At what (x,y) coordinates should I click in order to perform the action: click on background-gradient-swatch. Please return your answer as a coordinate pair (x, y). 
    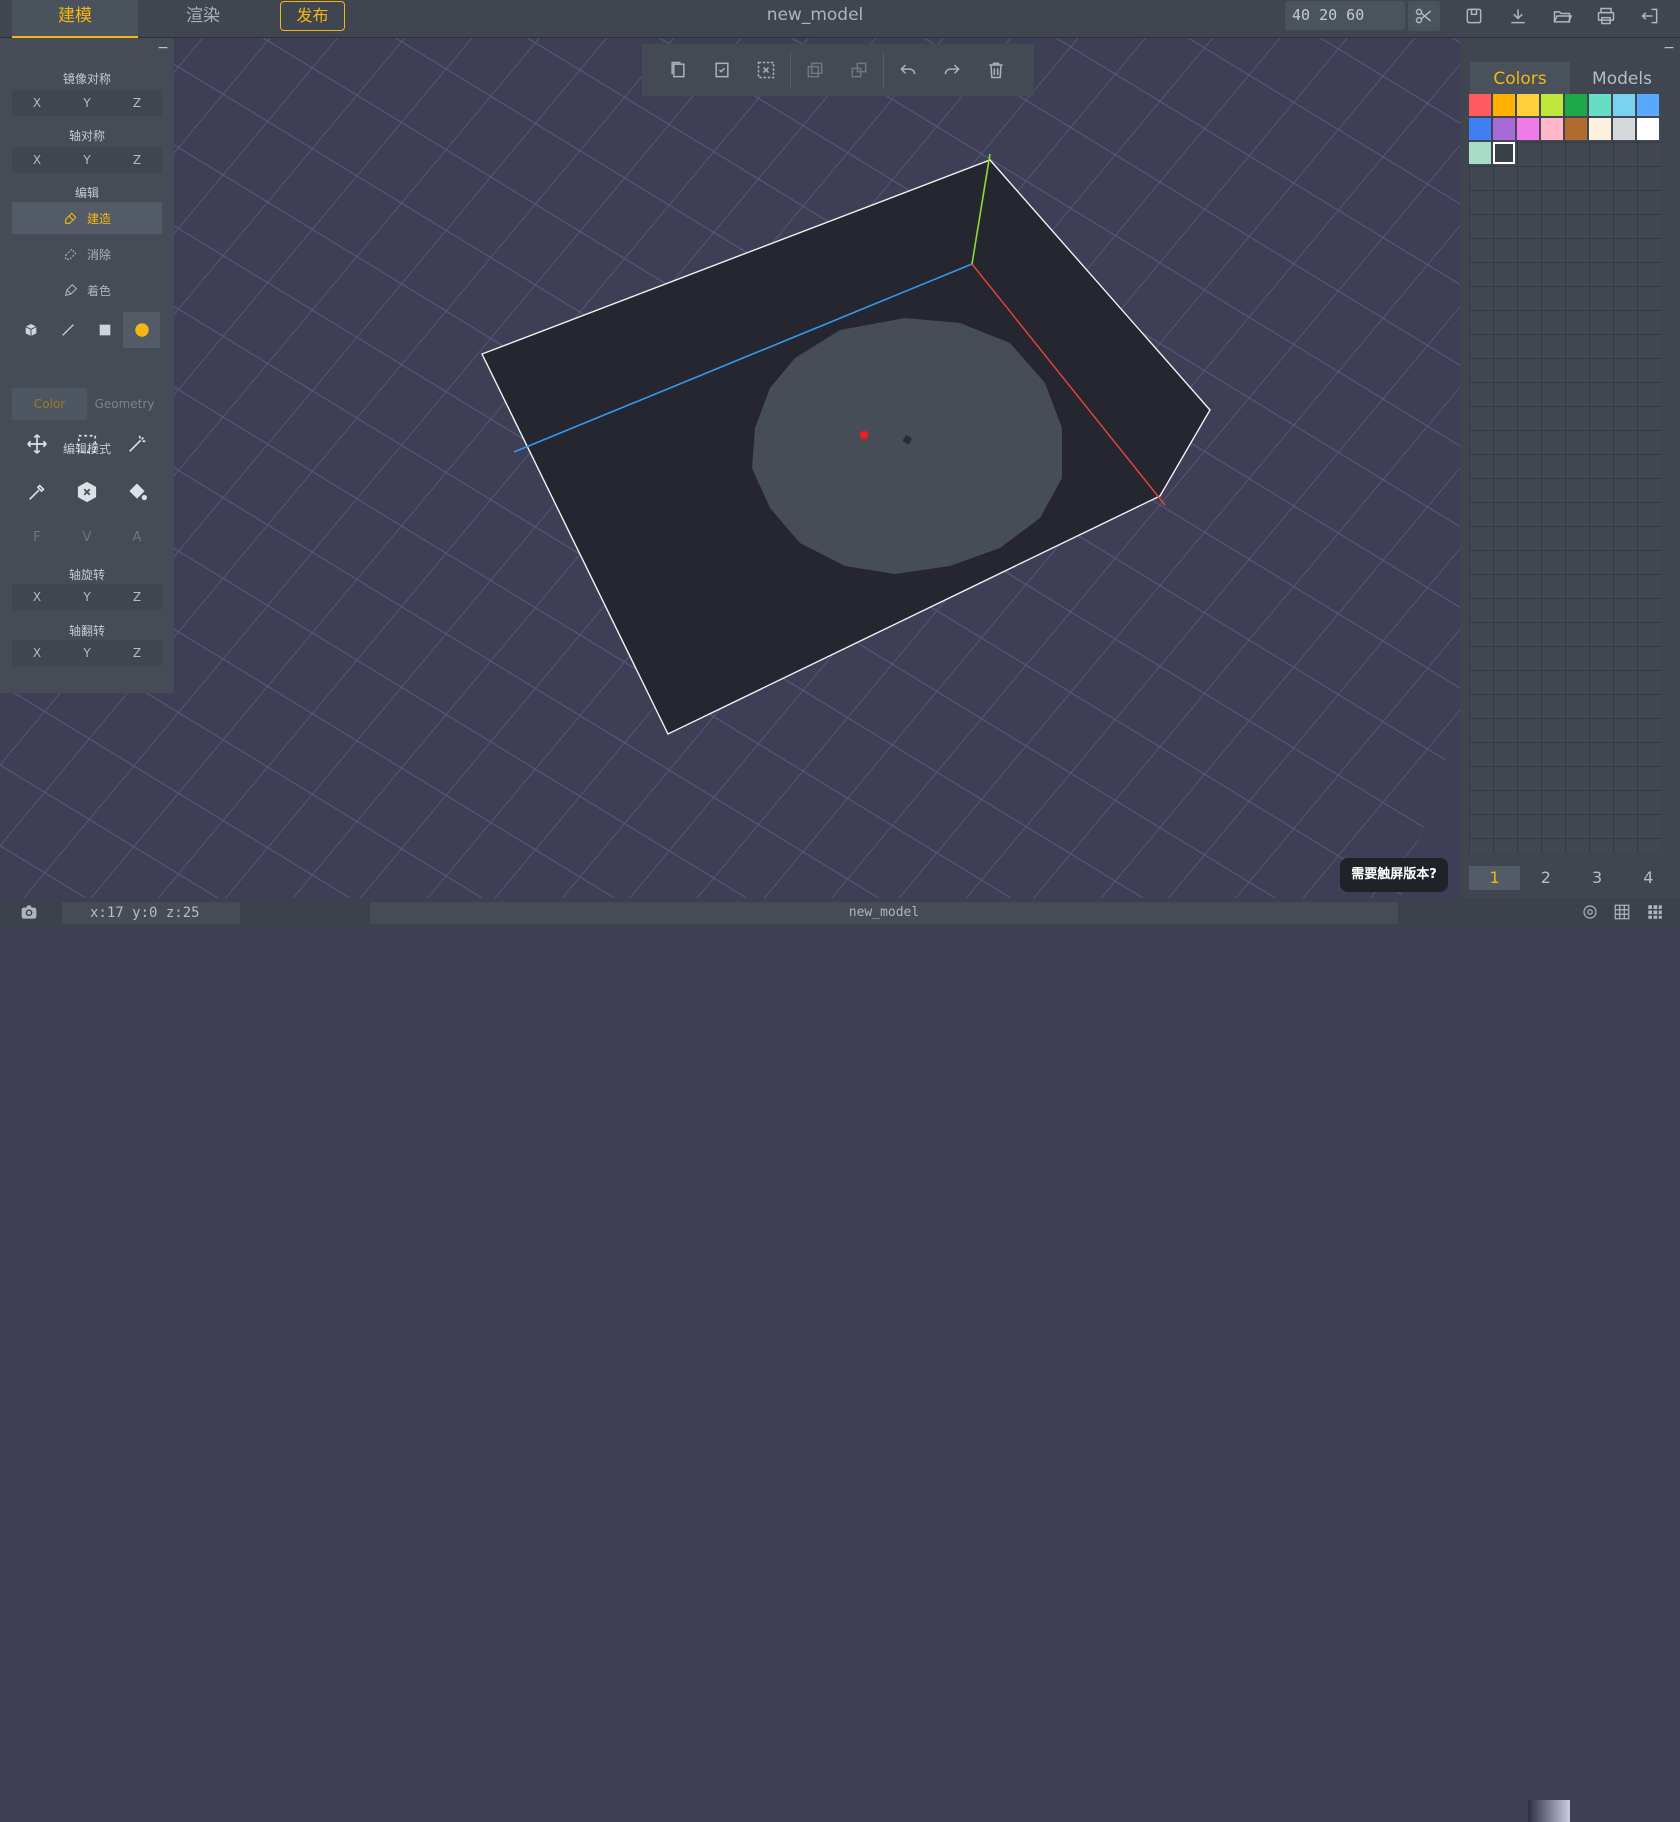
    Looking at the image, I should click on (1549, 1811).